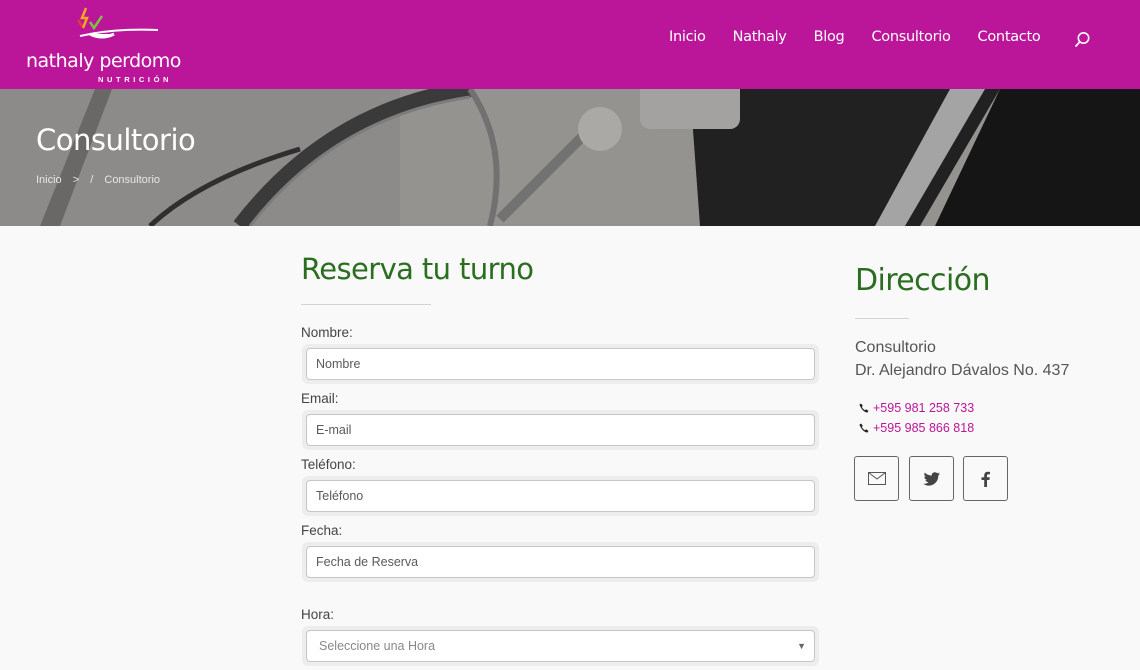 Image resolution: width=1140 pixels, height=670 pixels. I want to click on hora-select: Seleccione una Hora ▼, so click(560, 646).